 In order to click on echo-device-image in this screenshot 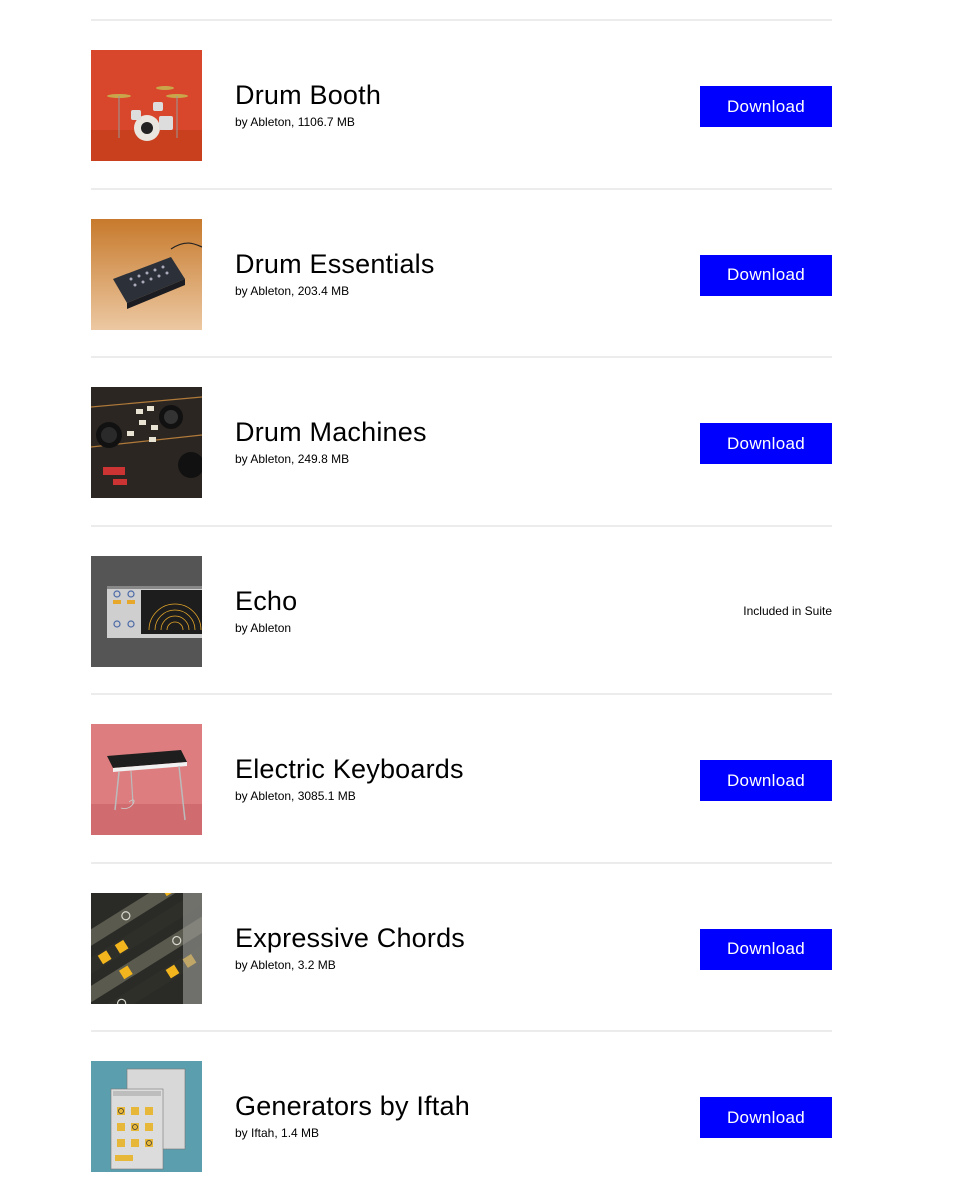, I will do `click(146, 611)`.